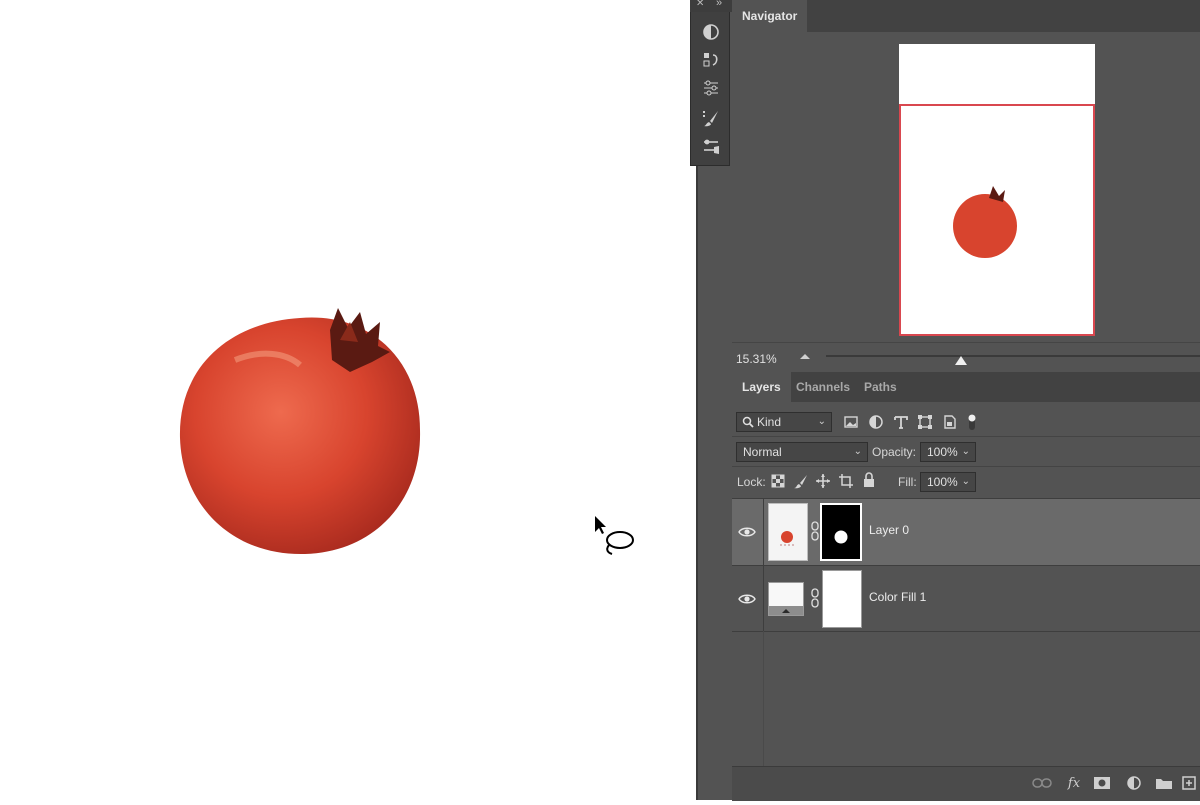  What do you see at coordinates (961, 360) in the screenshot?
I see `zoom-slider-thumb` at bounding box center [961, 360].